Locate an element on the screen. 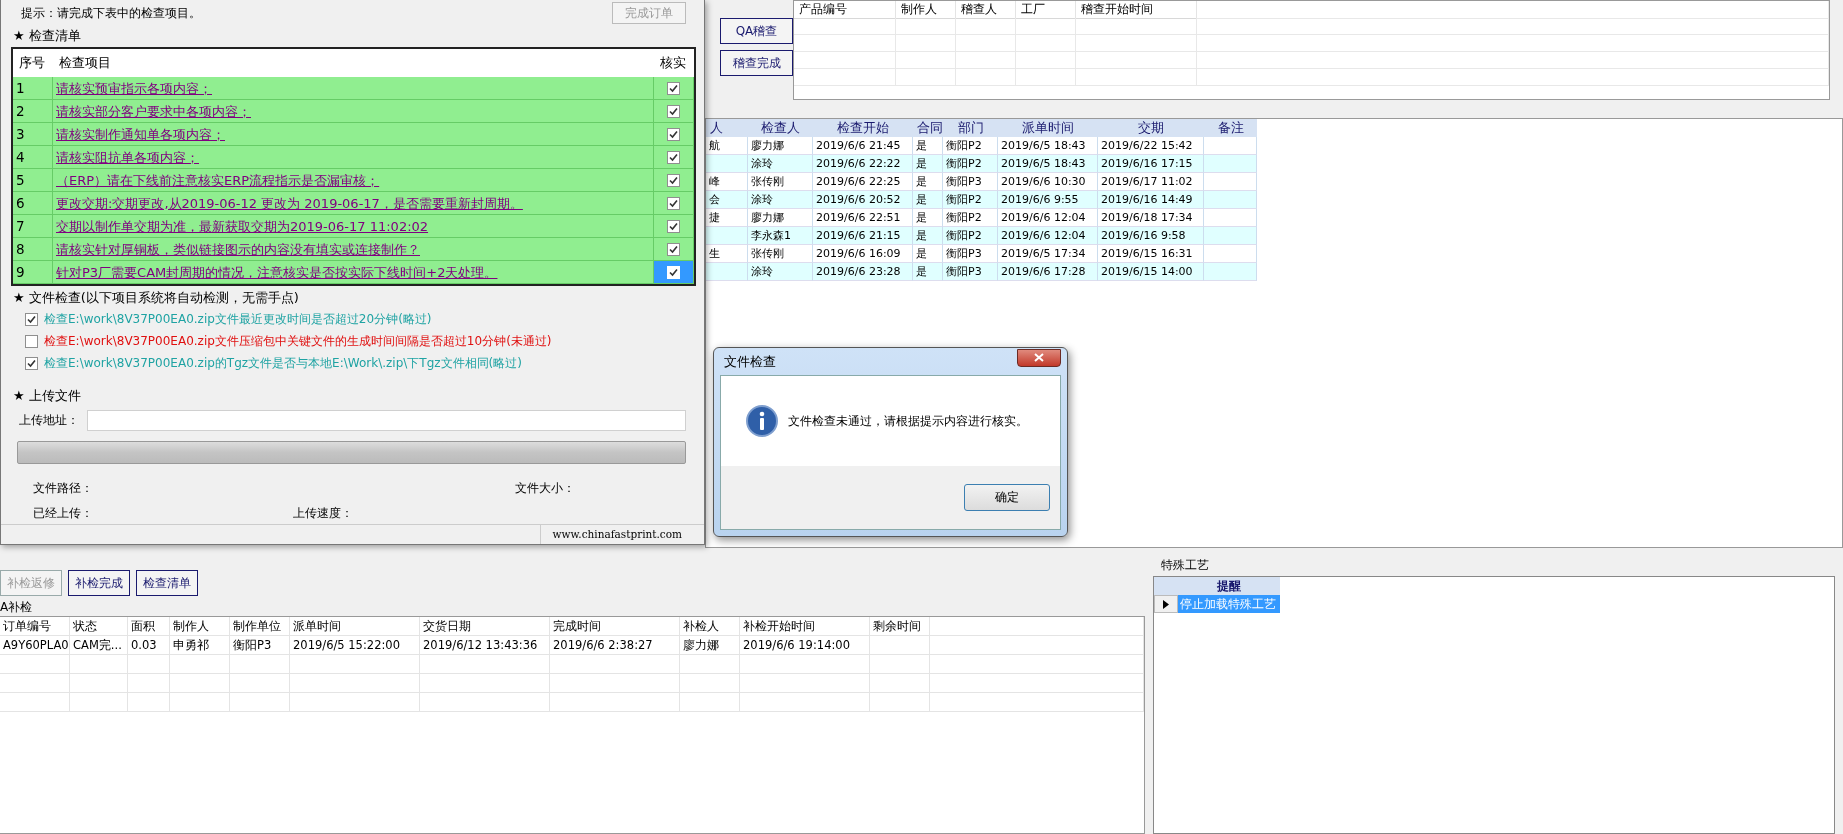 Image resolution: width=1843 pixels, height=834 pixels. column-header: 序号 is located at coordinates (32, 63).